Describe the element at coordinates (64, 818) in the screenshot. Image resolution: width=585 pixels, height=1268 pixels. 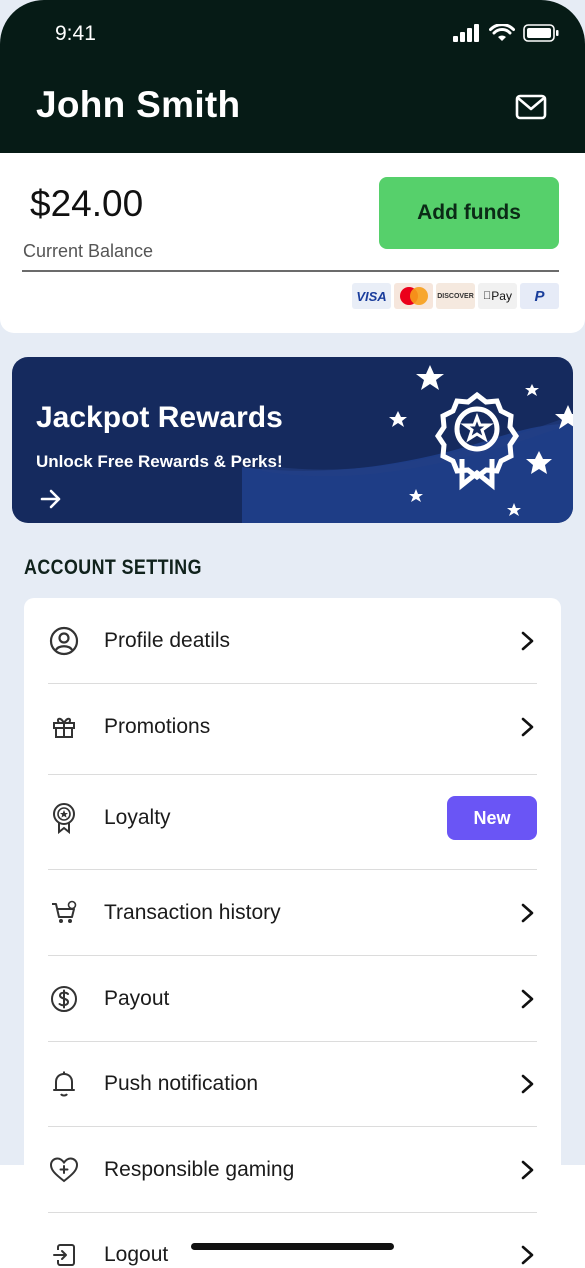
I see `award-icon` at that location.